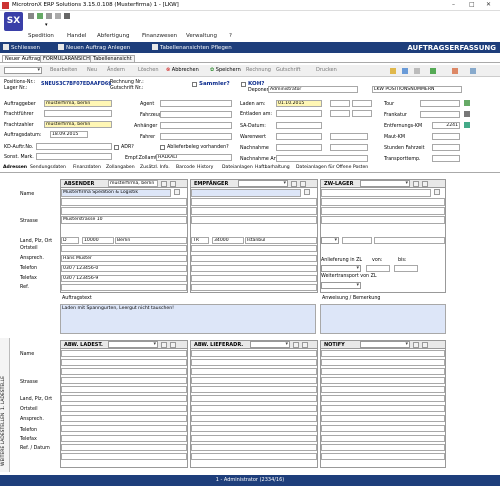 Image resolution: width=500 pixels, height=486 pixels. Describe the element at coordinates (393, 71) in the screenshot. I see `folder-icon` at that location.